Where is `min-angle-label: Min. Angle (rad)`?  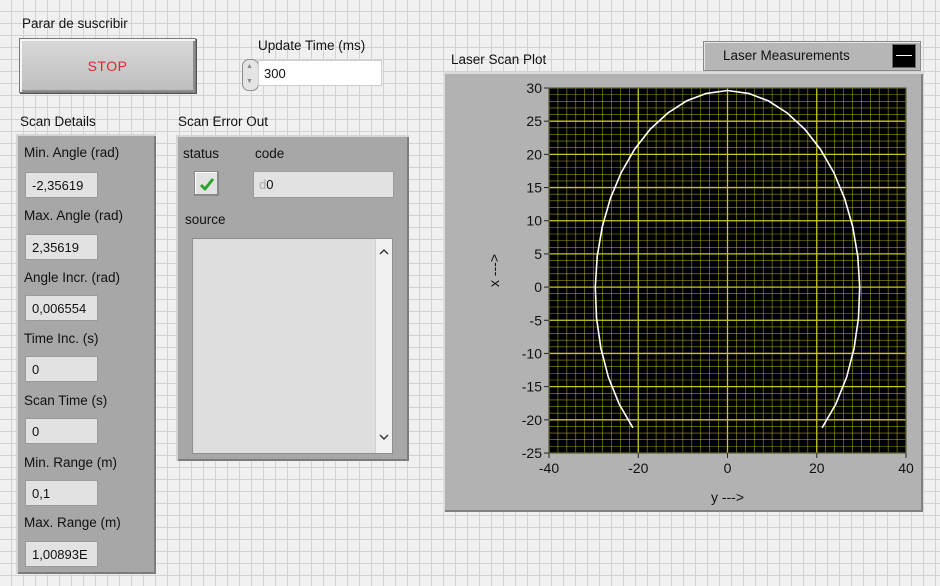 min-angle-label: Min. Angle (rad) is located at coordinates (72, 152).